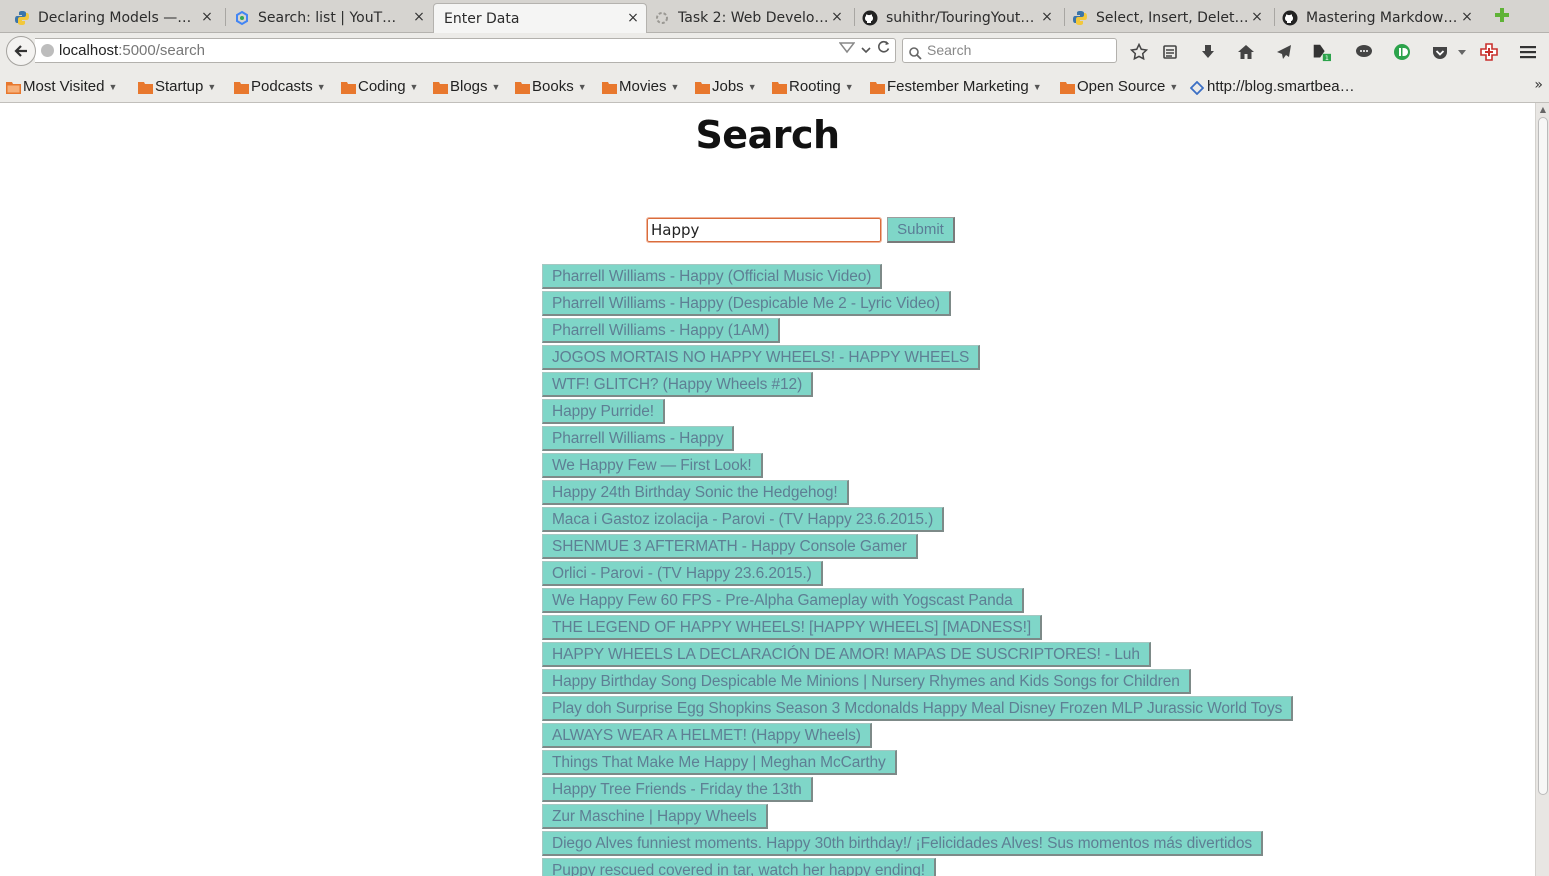  I want to click on bookmark-open-source: Open Source ▼, so click(1119, 86).